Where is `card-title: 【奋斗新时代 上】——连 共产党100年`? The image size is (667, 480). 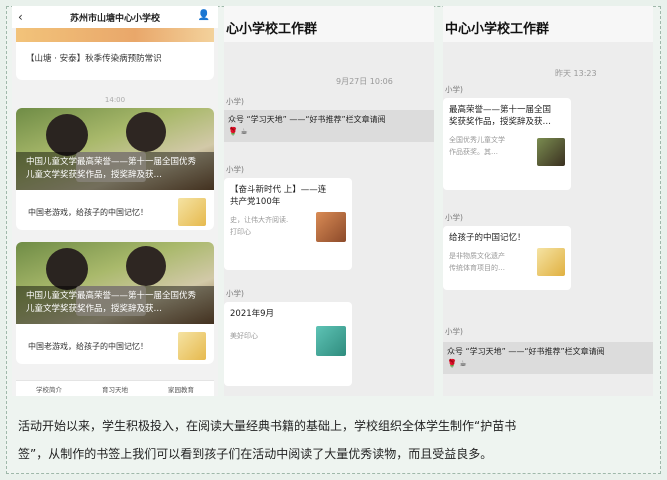 card-title: 【奋斗新时代 上】——连 共产党100年 is located at coordinates (278, 196).